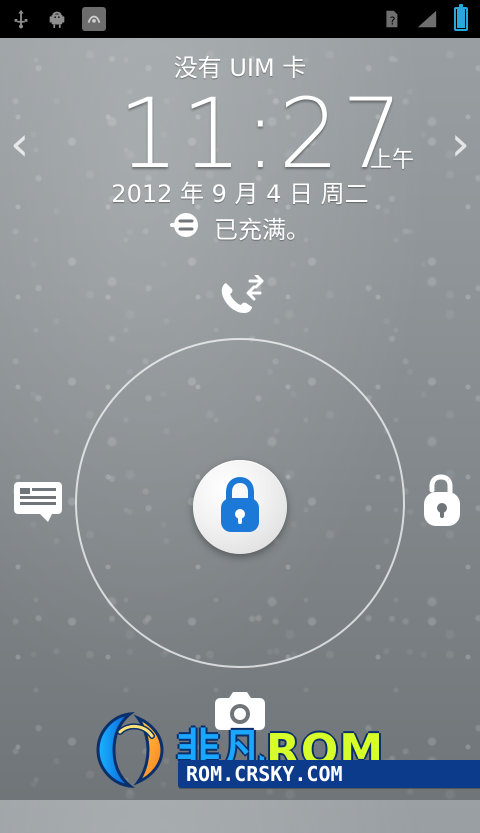 Image resolution: width=480 pixels, height=833 pixels. I want to click on battery-fill, so click(461, 18).